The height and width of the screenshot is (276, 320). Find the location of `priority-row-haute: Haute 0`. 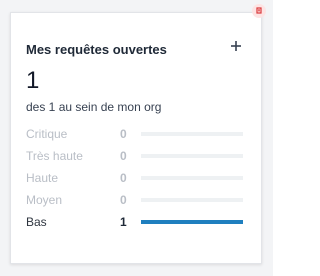

priority-row-haute: Haute 0 is located at coordinates (135, 178).